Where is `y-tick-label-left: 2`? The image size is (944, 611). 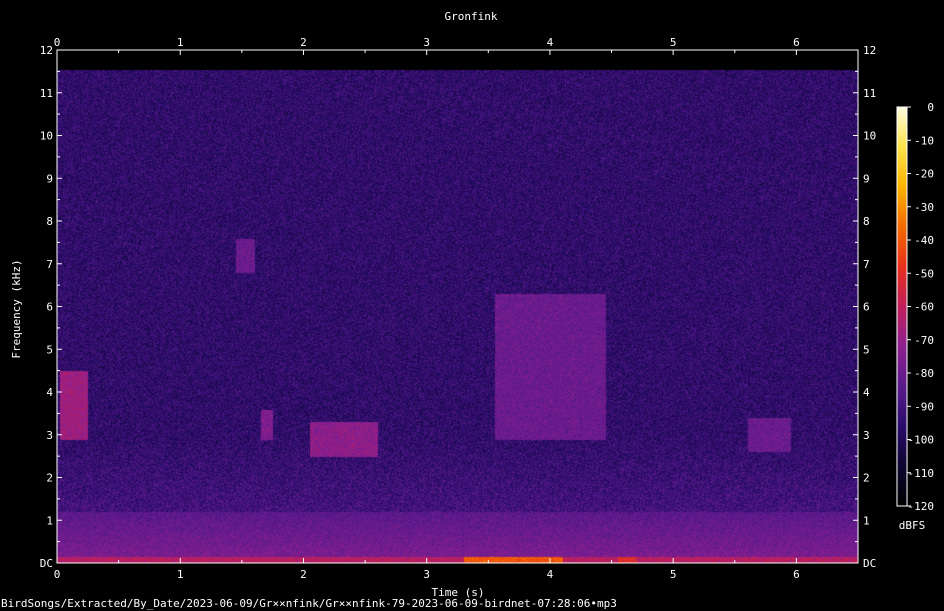
y-tick-label-left: 2 is located at coordinates (49, 478).